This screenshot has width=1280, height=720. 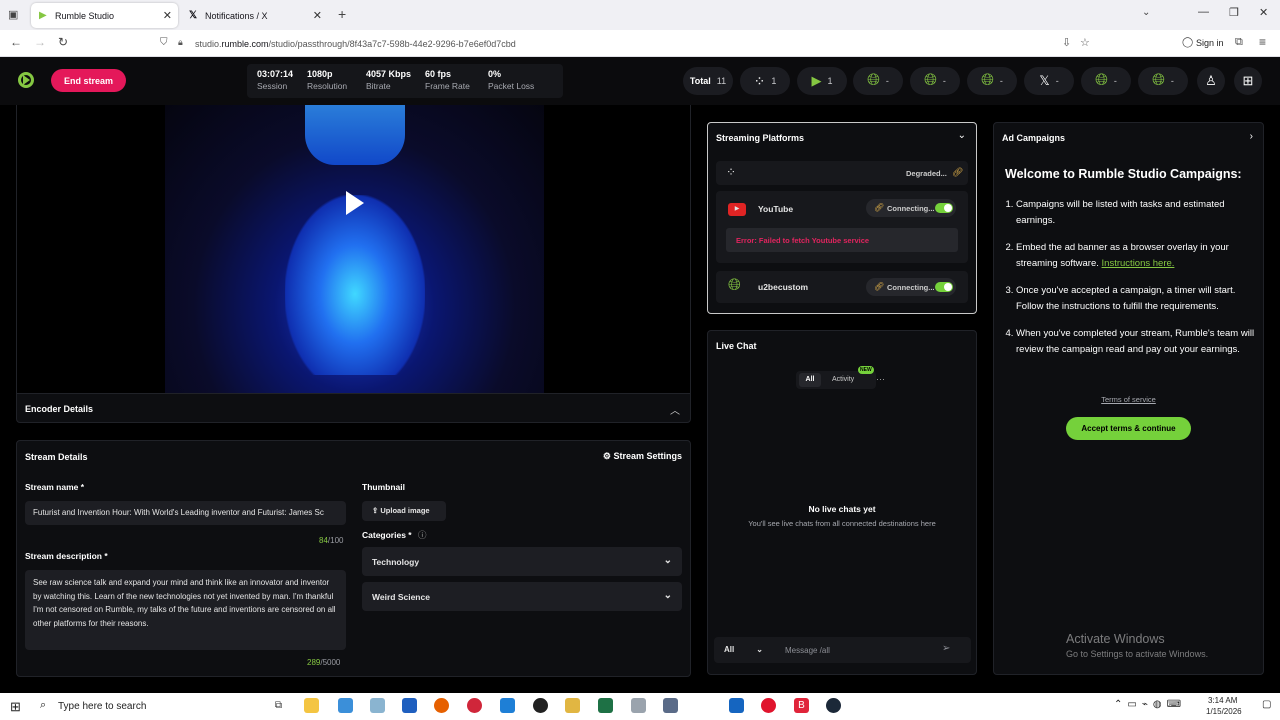 What do you see at coordinates (63, 42) in the screenshot?
I see `reload-icon: ↻` at bounding box center [63, 42].